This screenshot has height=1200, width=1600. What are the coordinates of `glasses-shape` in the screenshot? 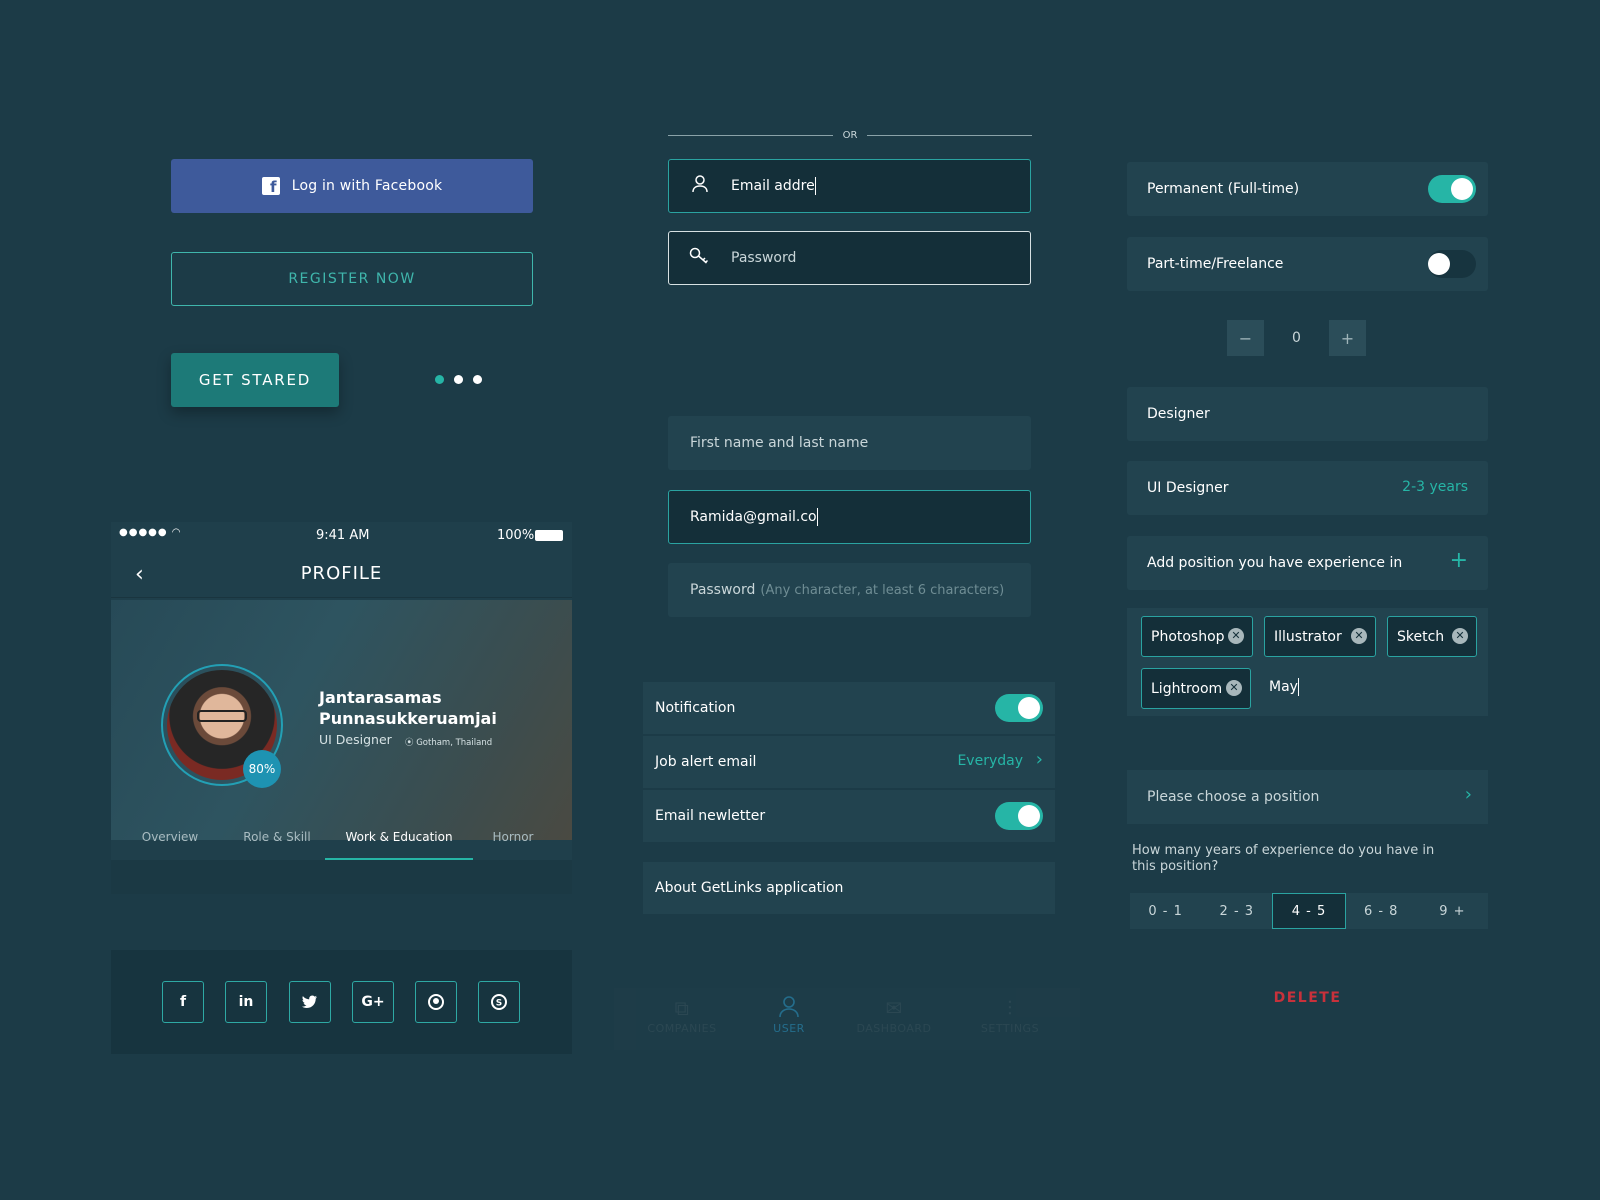 It's located at (222, 716).